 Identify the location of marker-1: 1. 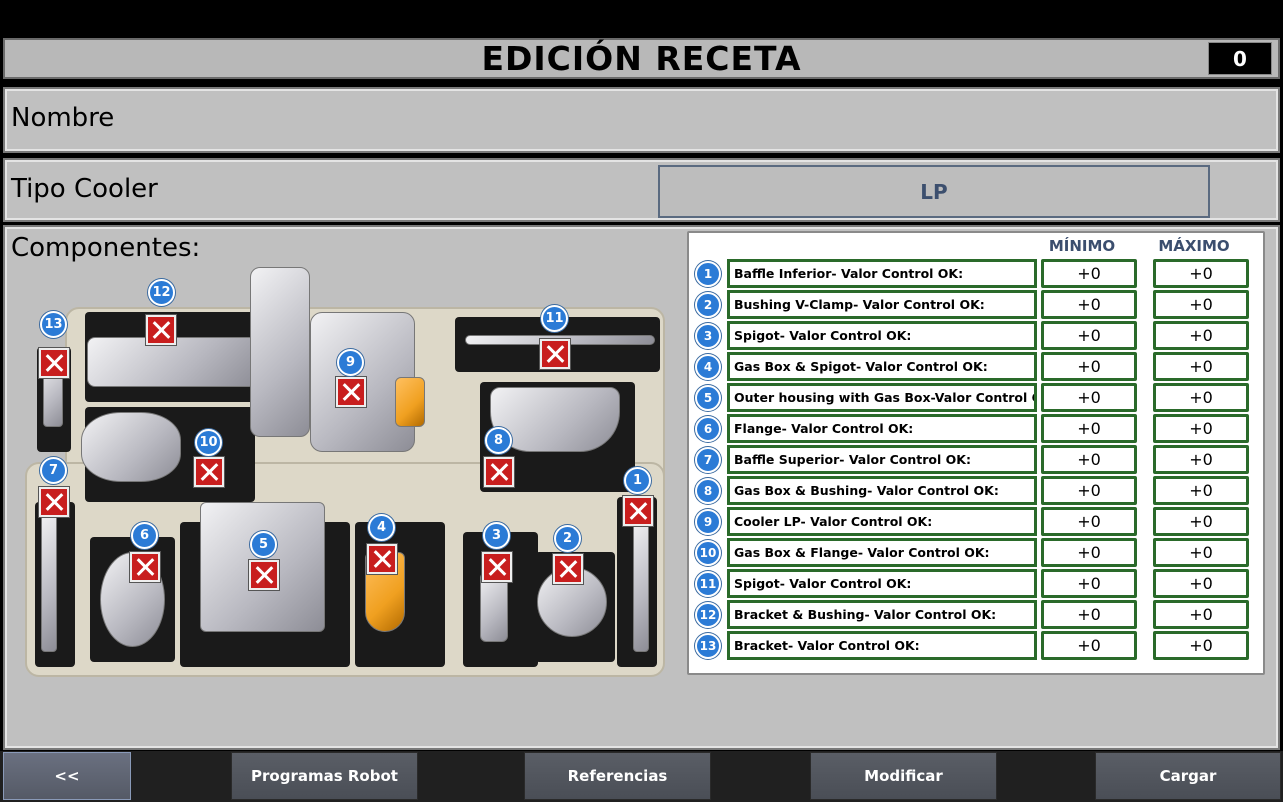
(637, 480).